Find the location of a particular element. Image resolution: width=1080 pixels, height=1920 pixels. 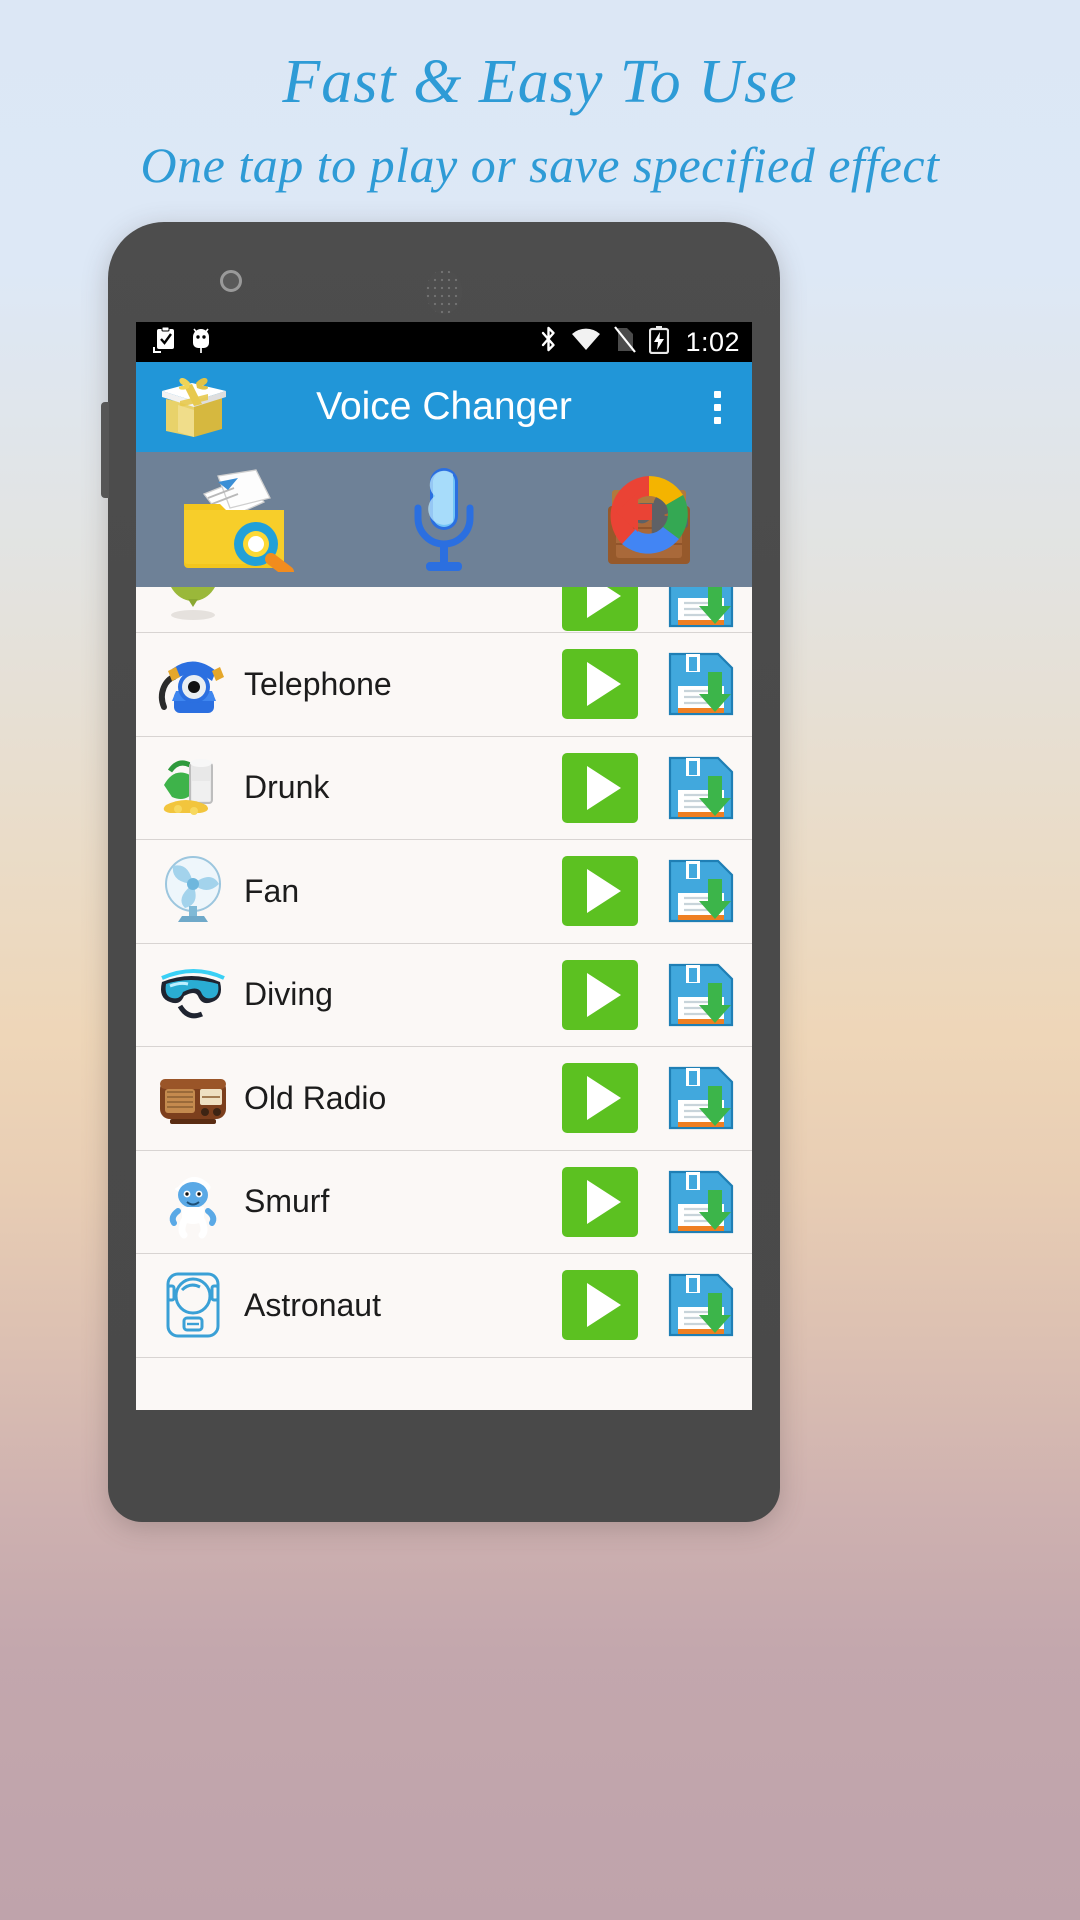

android-debug-icon is located at coordinates (201, 342).